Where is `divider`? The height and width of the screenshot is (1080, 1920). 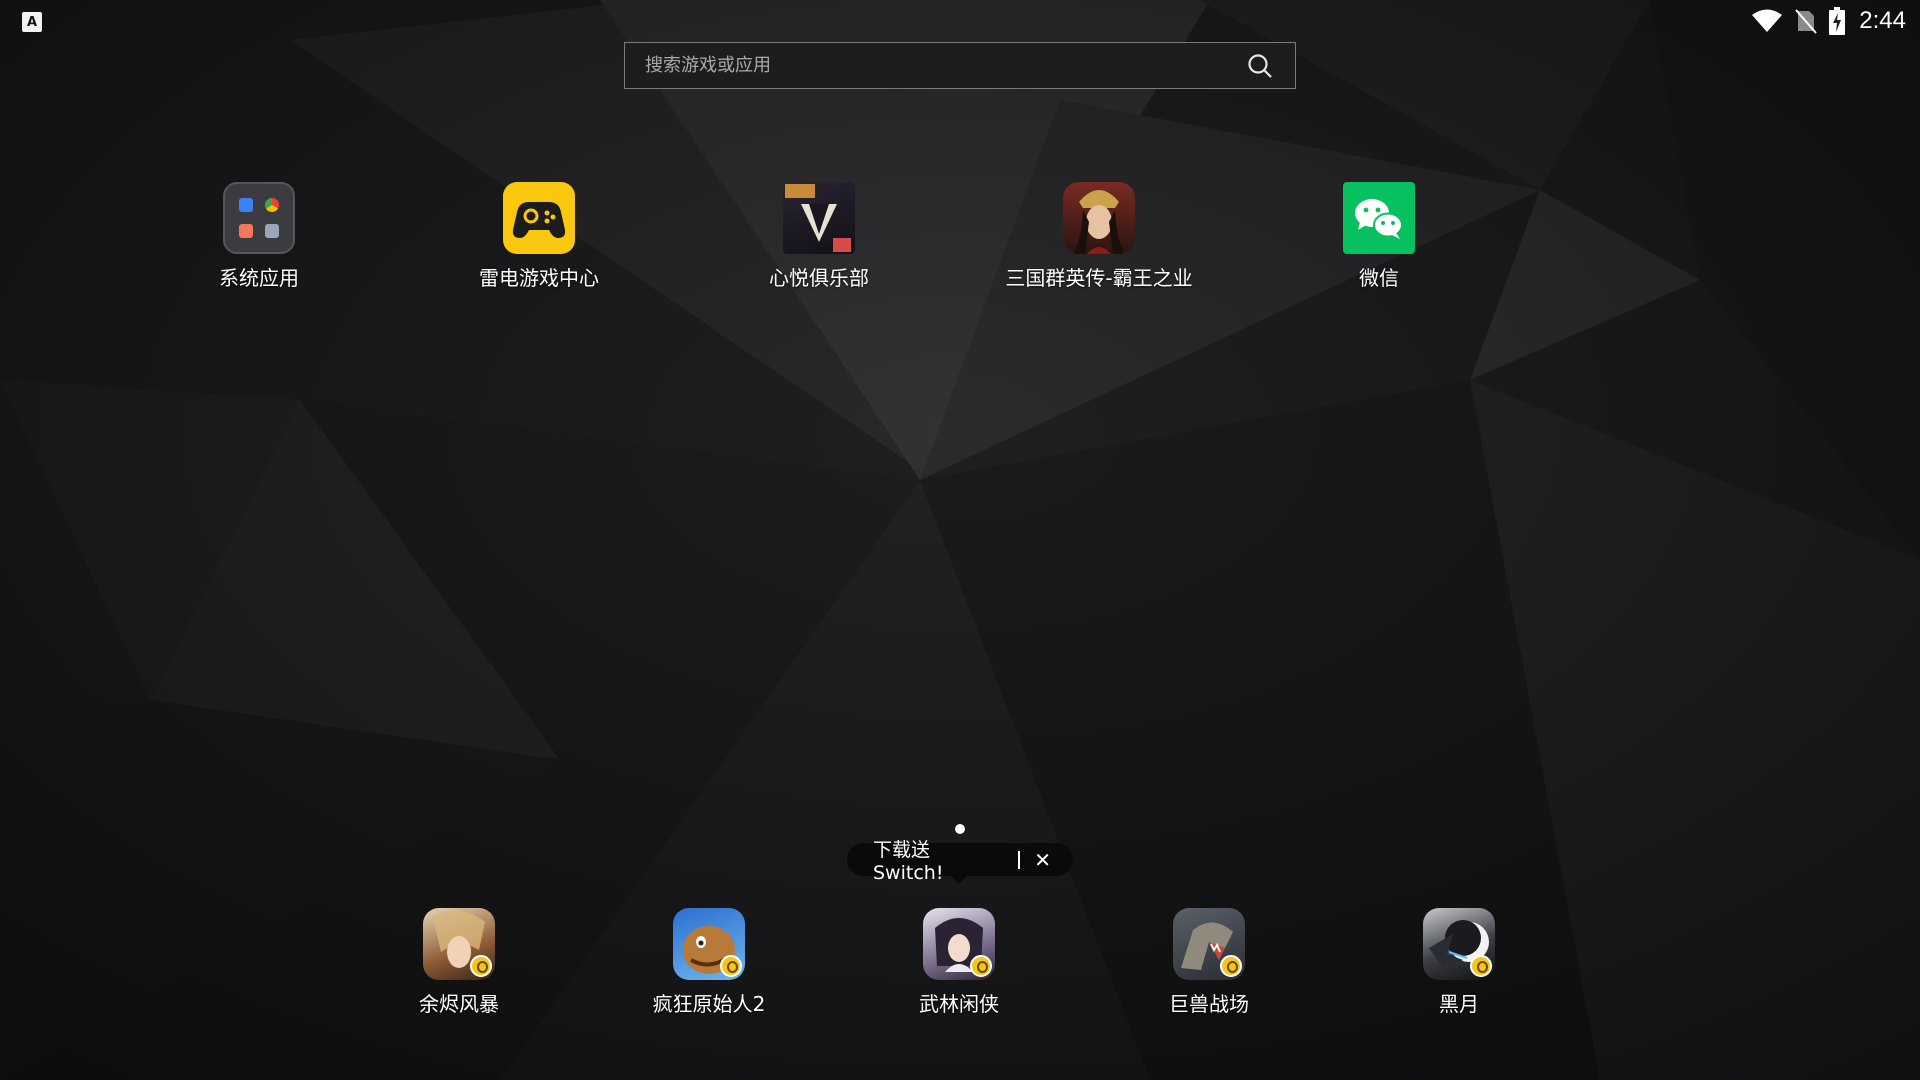 divider is located at coordinates (1019, 859).